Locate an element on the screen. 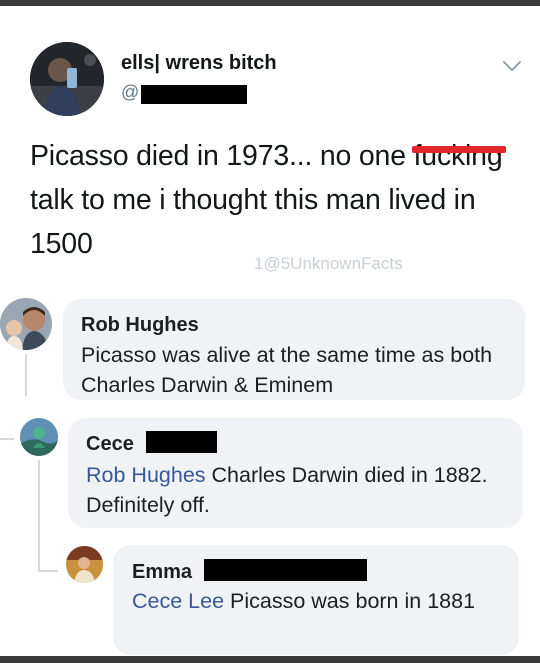  commenter-name: Emma is located at coordinates (162, 572).